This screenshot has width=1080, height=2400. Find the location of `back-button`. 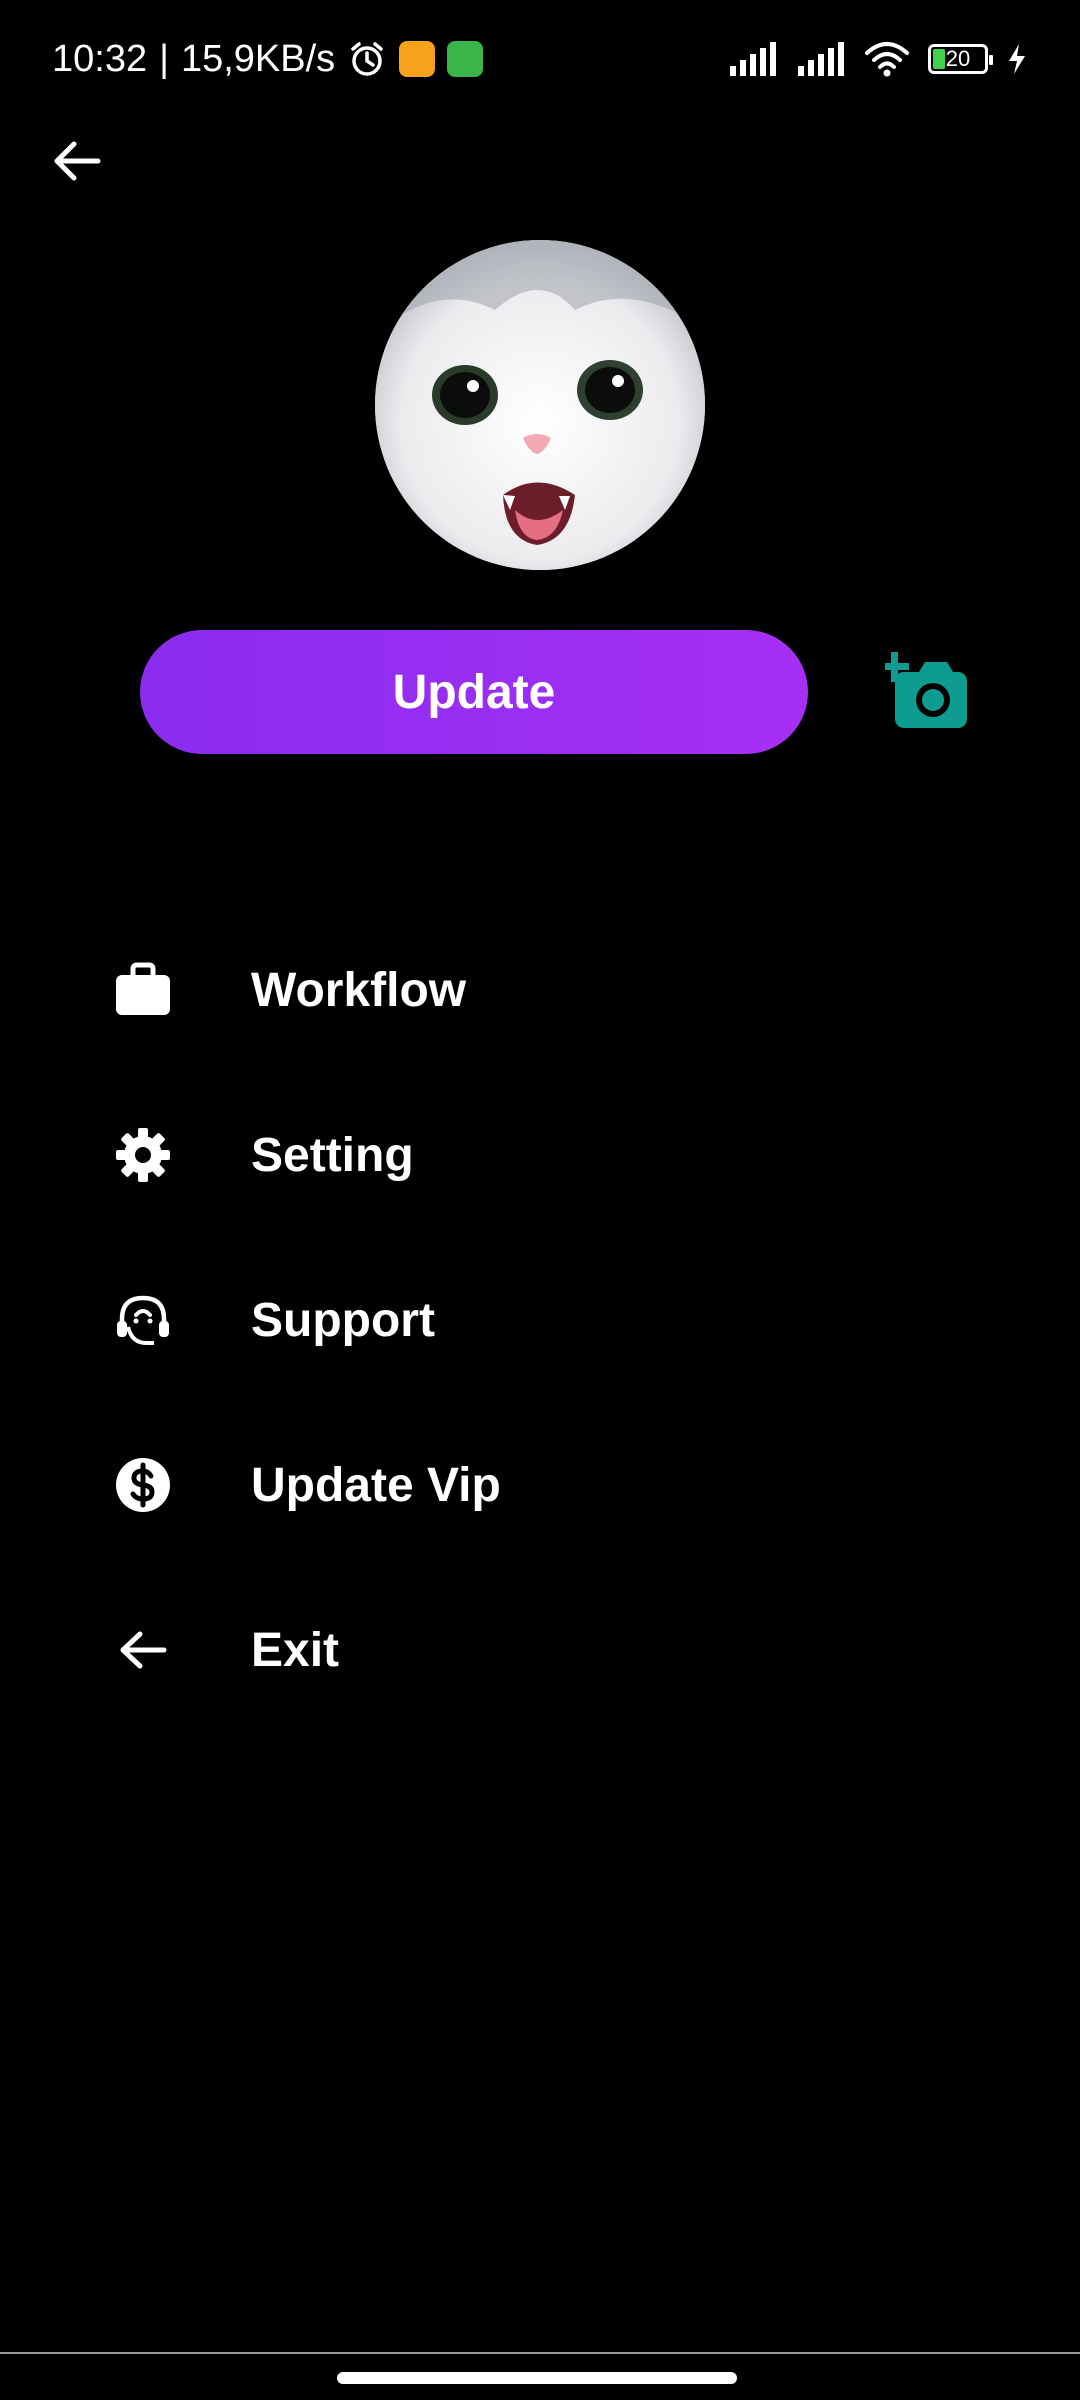

back-button is located at coordinates (77, 161).